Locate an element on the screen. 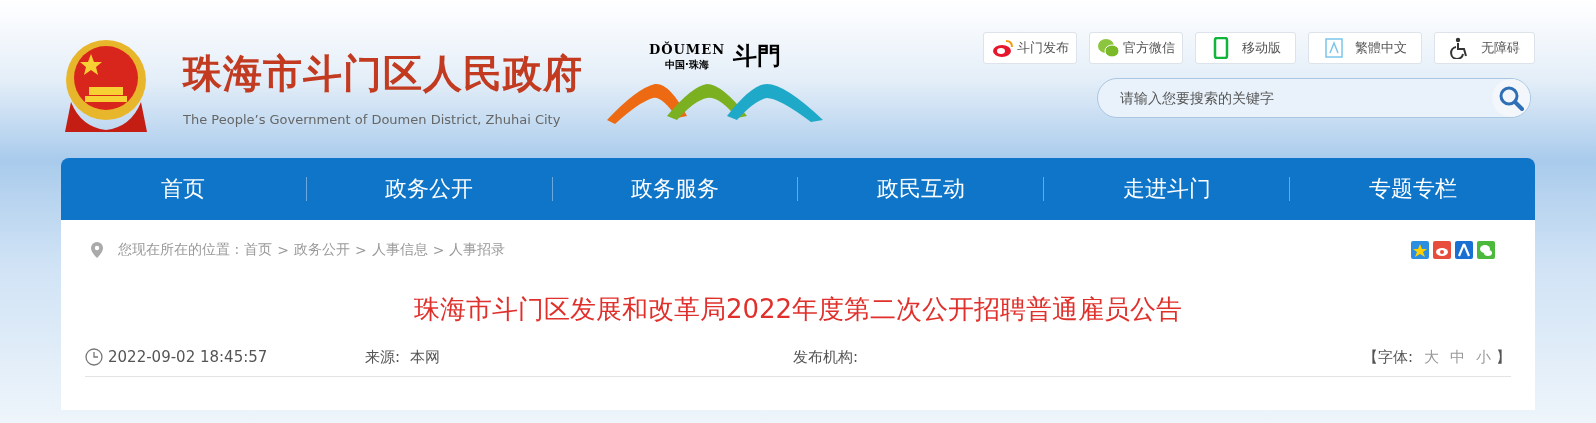  font-size-option: 小 is located at coordinates (1483, 357).